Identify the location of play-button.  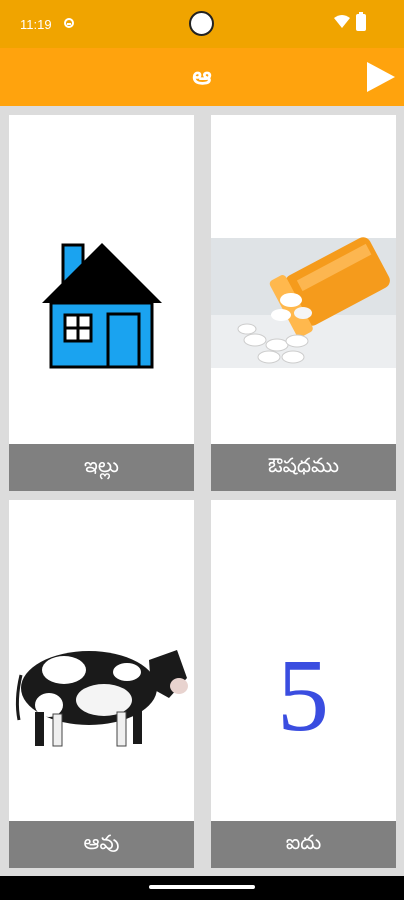
(380, 77).